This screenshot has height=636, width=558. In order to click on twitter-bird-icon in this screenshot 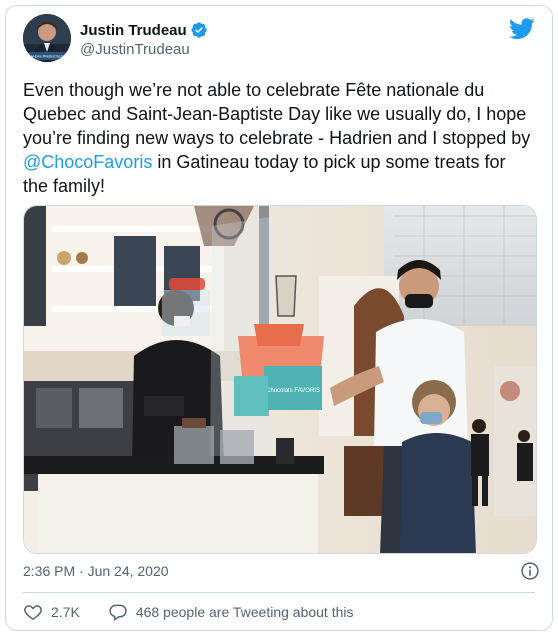, I will do `click(522, 29)`.